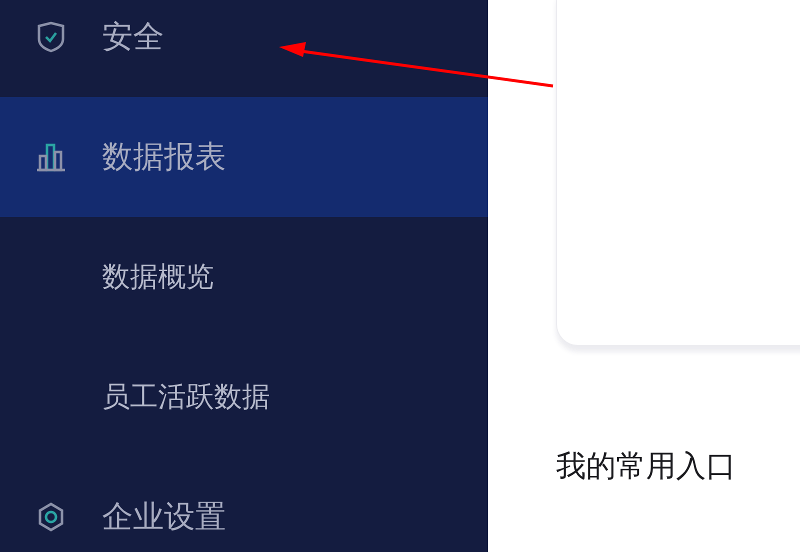 The image size is (800, 552). I want to click on submenu-item: 员工活跃数据, so click(244, 397).